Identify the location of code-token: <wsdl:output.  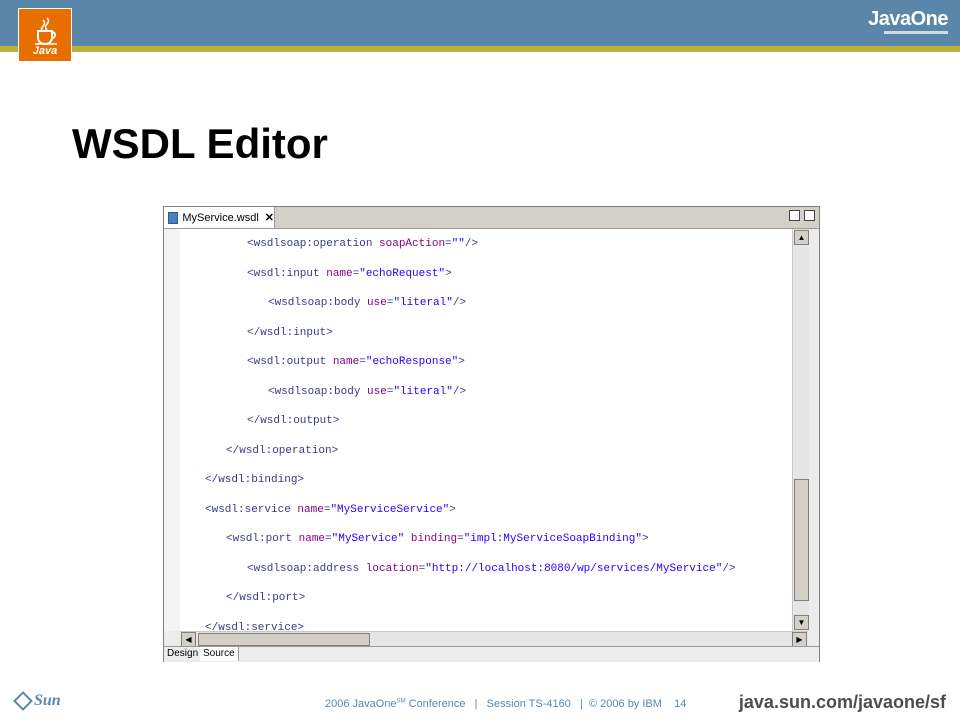
(290, 362).